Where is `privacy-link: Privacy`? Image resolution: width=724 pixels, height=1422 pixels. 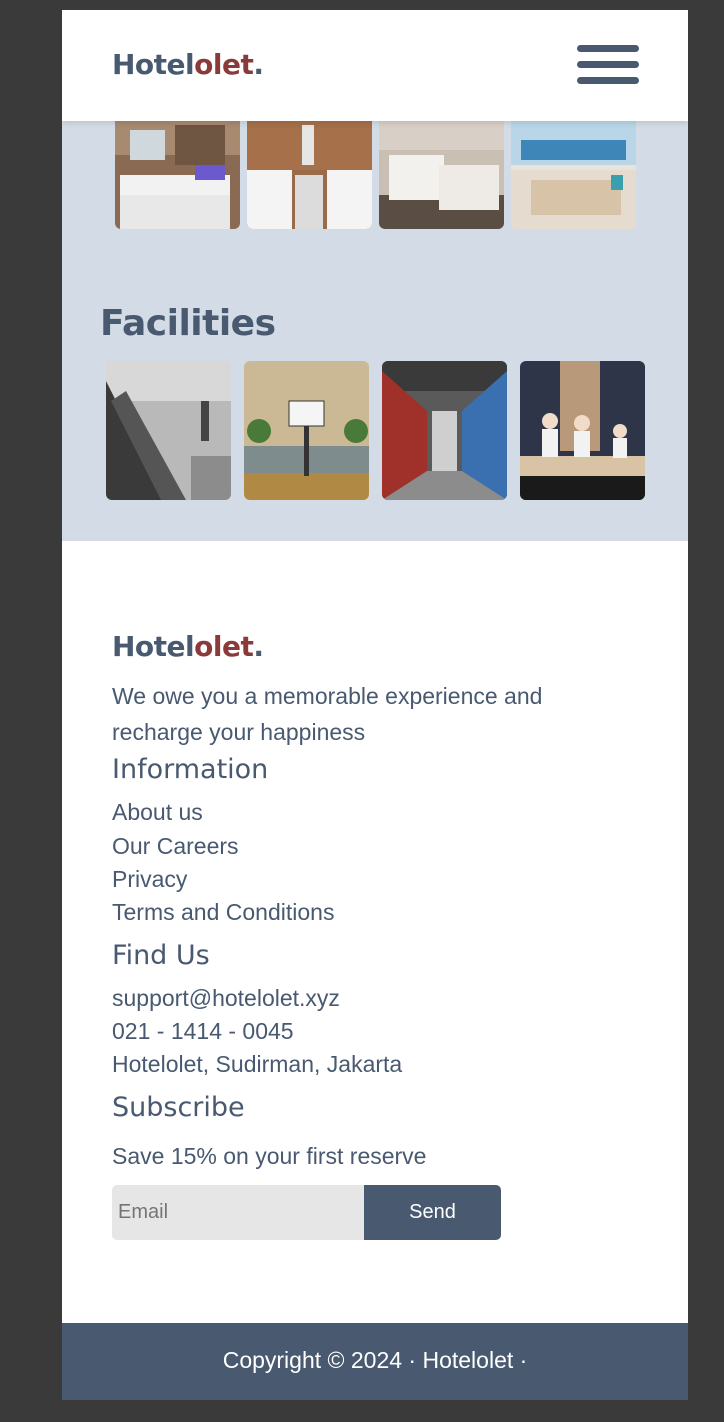
privacy-link: Privacy is located at coordinates (149, 879).